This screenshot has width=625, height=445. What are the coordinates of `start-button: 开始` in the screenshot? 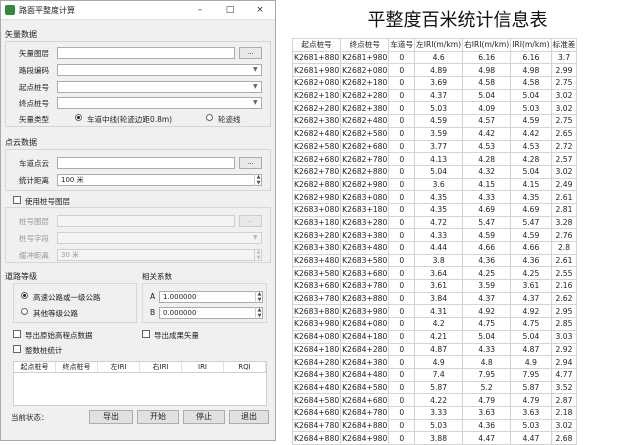 It's located at (158, 417).